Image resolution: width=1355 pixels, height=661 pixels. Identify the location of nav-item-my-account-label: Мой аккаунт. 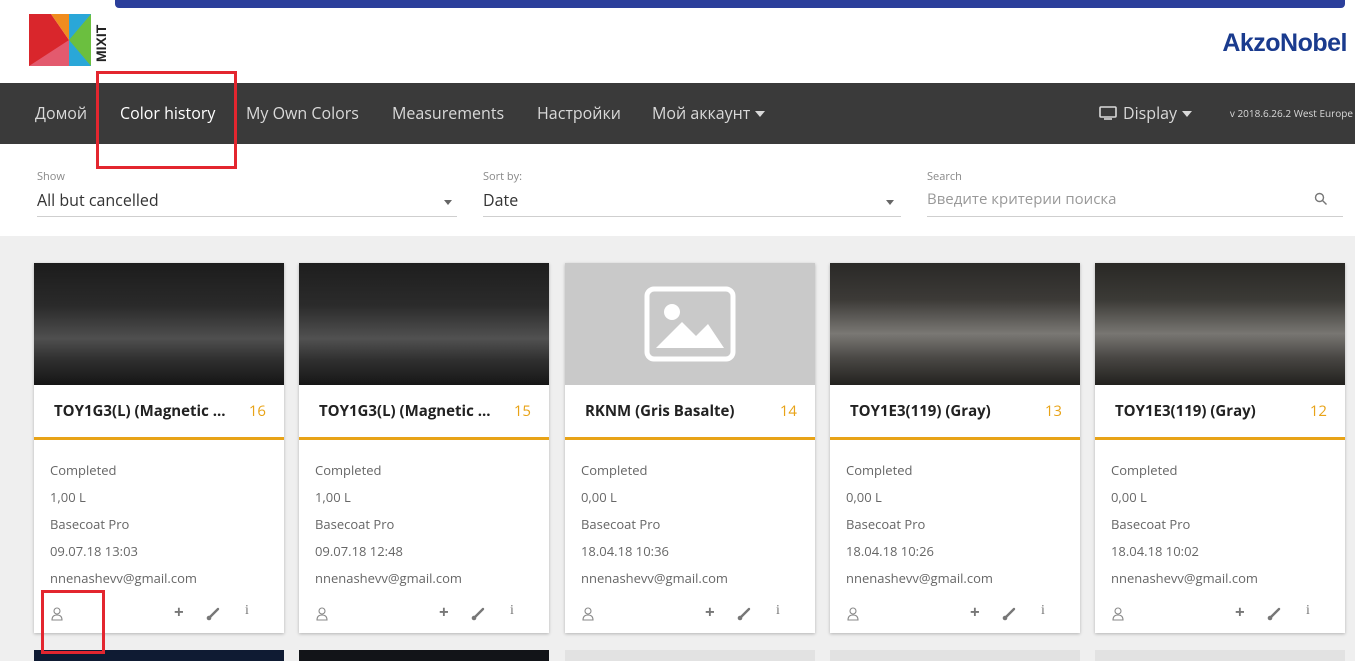
(701, 113).